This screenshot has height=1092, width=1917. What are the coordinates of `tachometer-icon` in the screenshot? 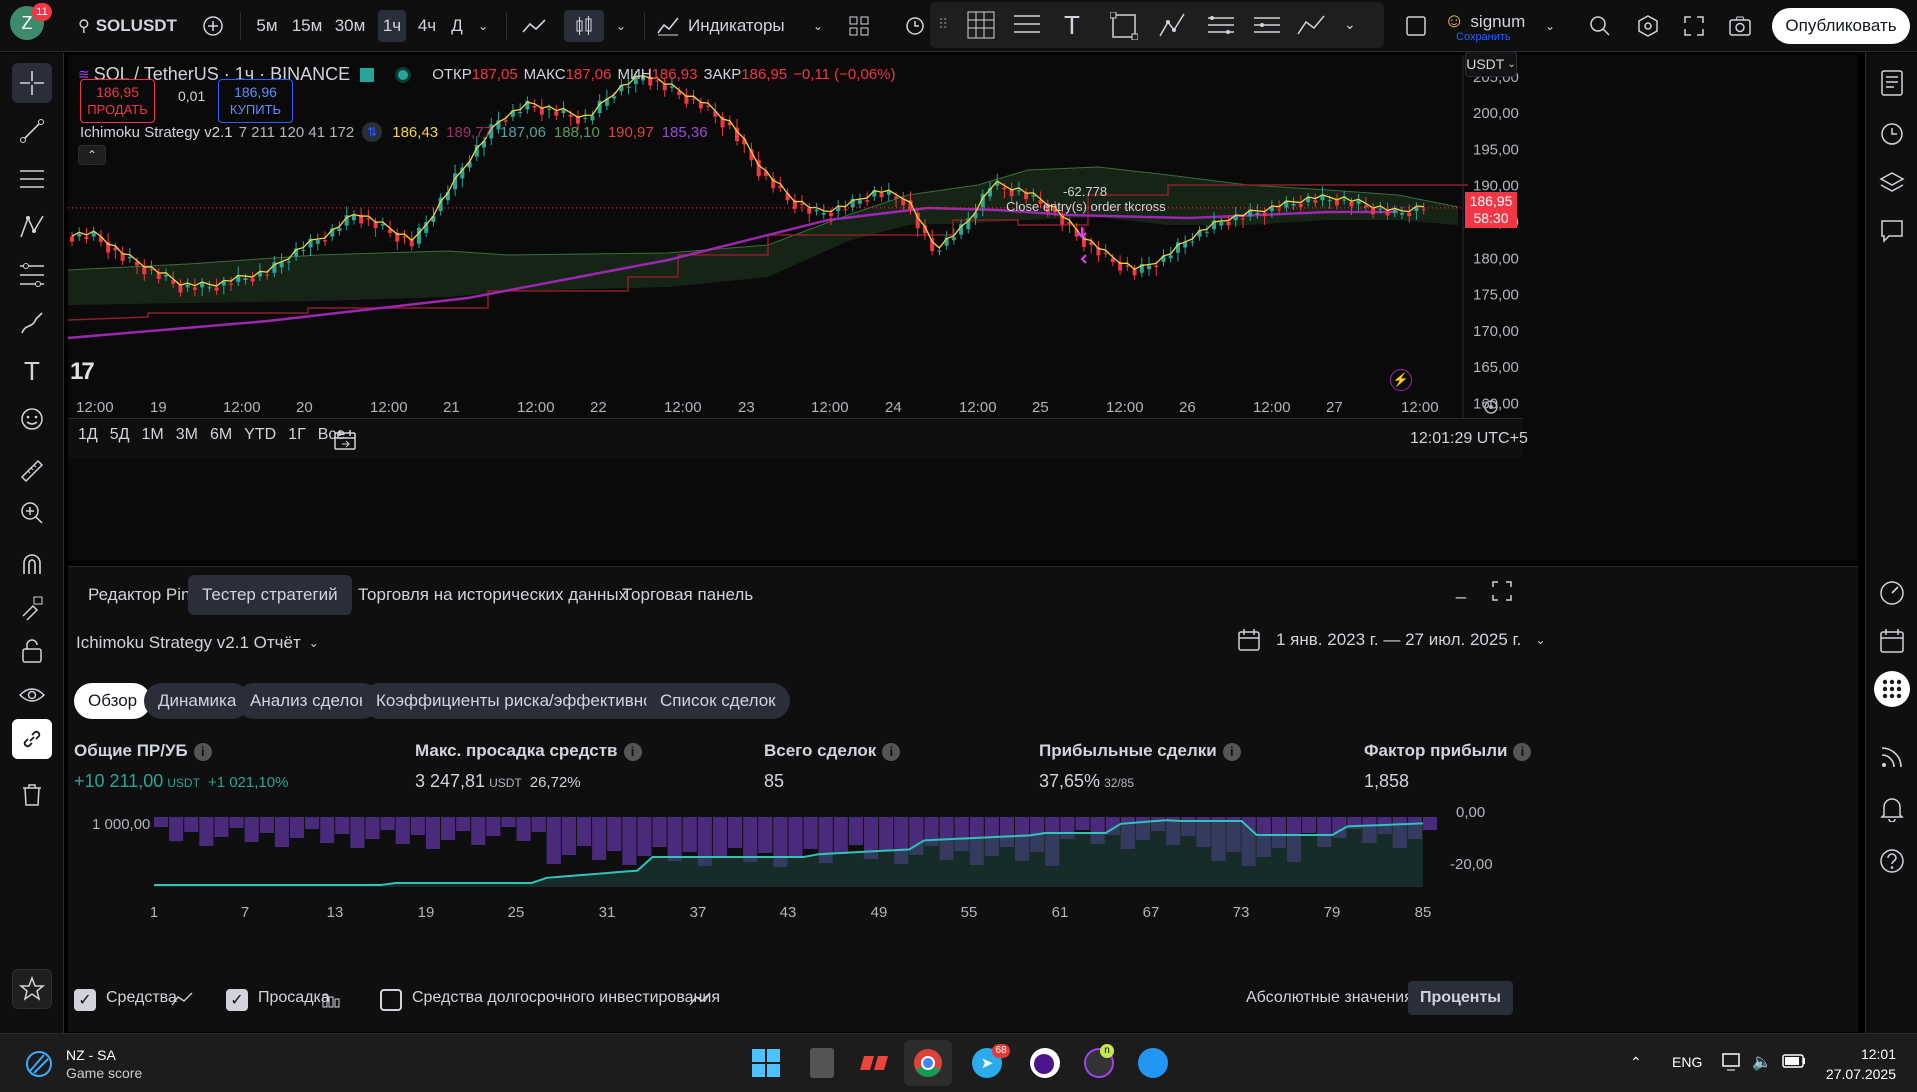 It's located at (1892, 593).